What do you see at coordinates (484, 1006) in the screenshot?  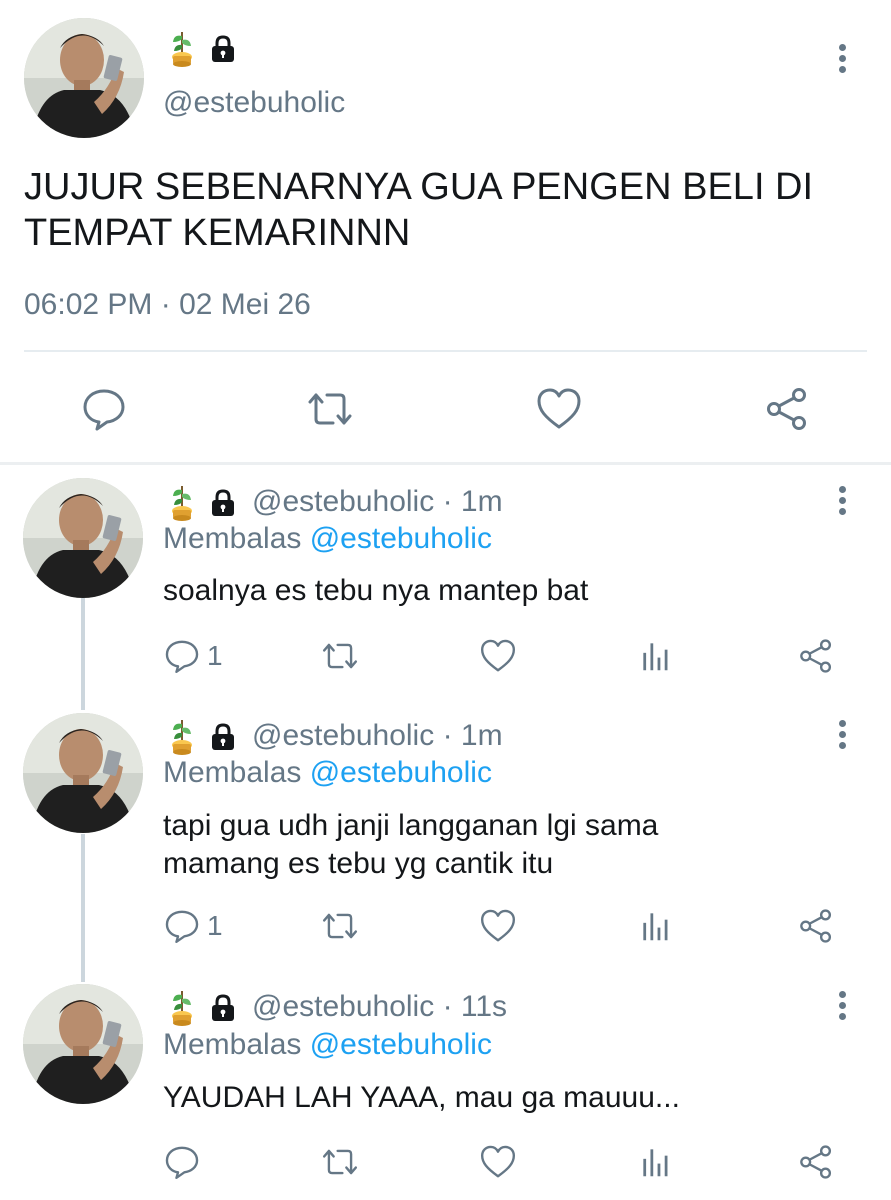 I see `reply-time: 11s` at bounding box center [484, 1006].